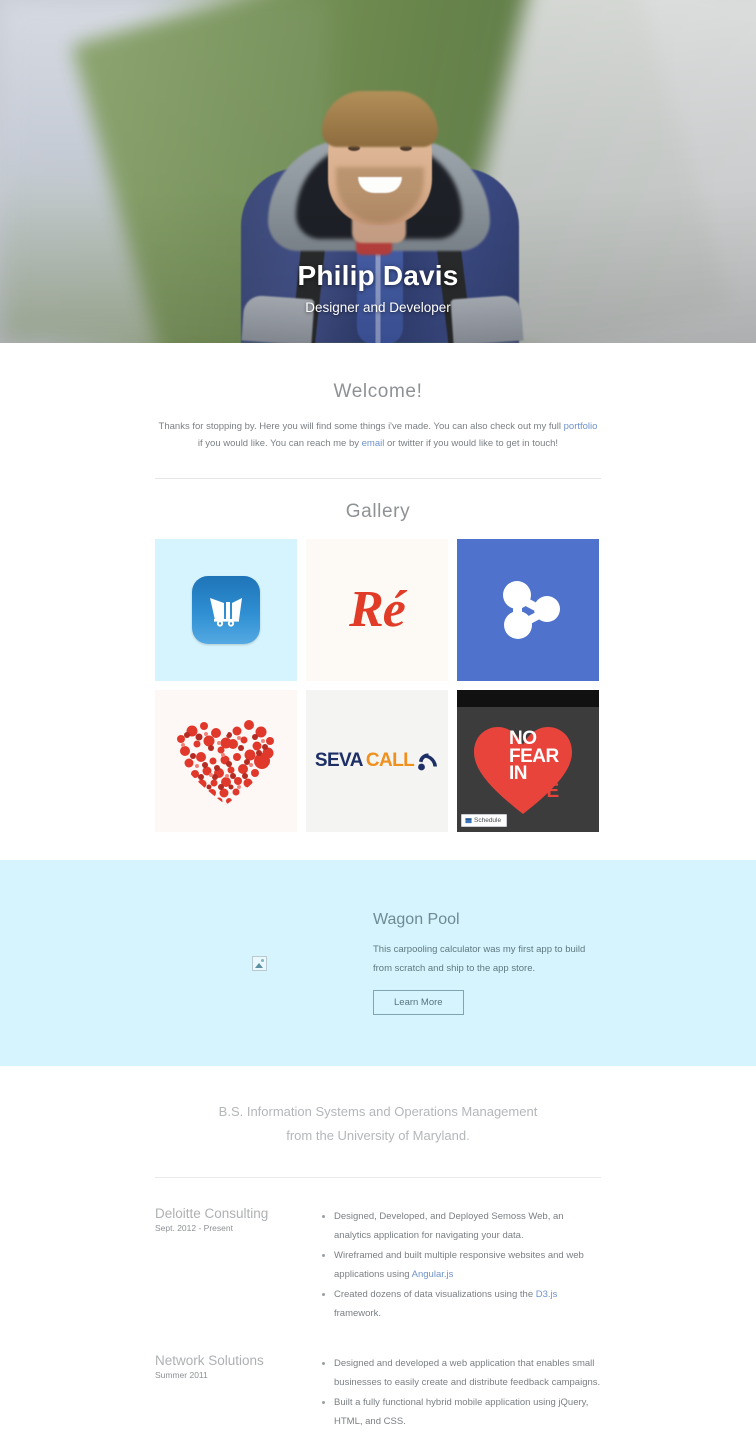 The height and width of the screenshot is (1434, 756). Describe the element at coordinates (237, 1265) in the screenshot. I see `job-meta: Deloitte Consulting Sept. 2012 - Present` at that location.